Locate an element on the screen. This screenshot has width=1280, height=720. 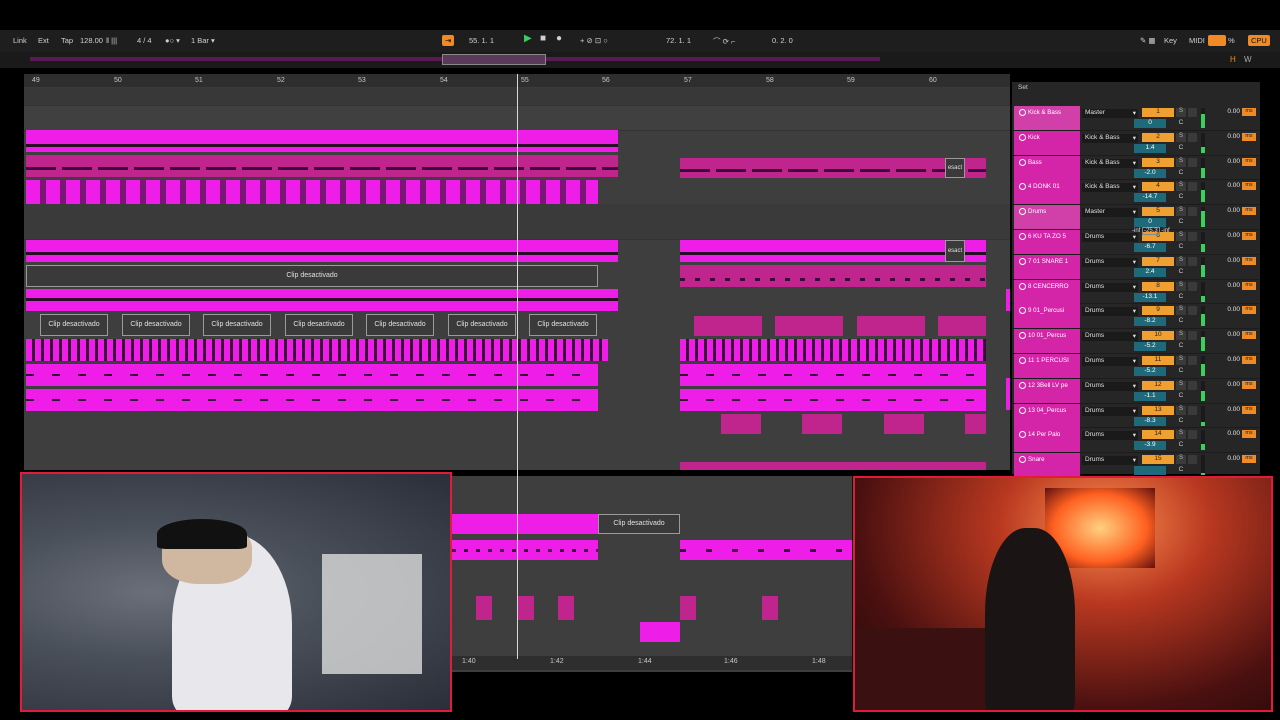
follow-button: ⇥ is located at coordinates (448, 40).